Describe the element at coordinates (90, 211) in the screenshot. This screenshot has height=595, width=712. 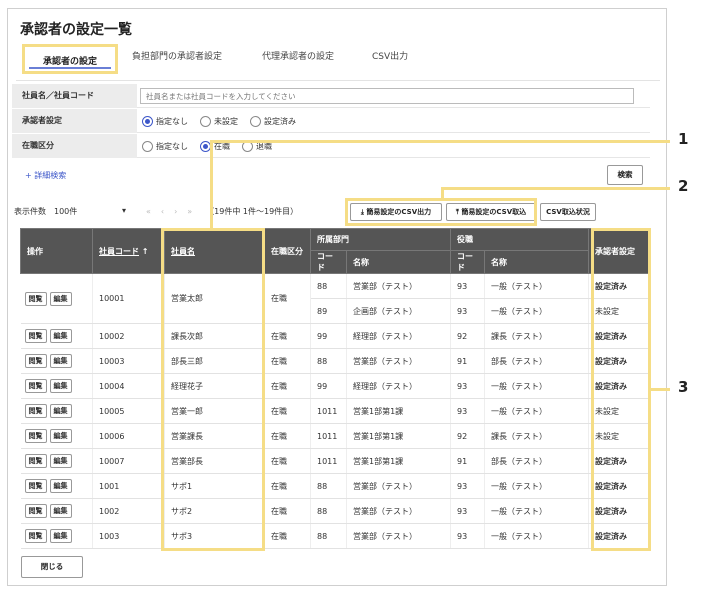
I see `count-select: 100件 ▾` at that location.